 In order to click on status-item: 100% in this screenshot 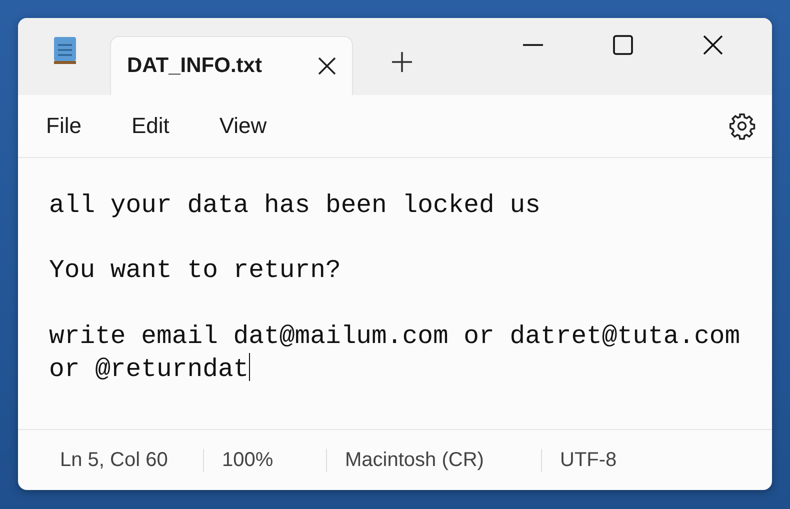, I will do `click(264, 460)`.